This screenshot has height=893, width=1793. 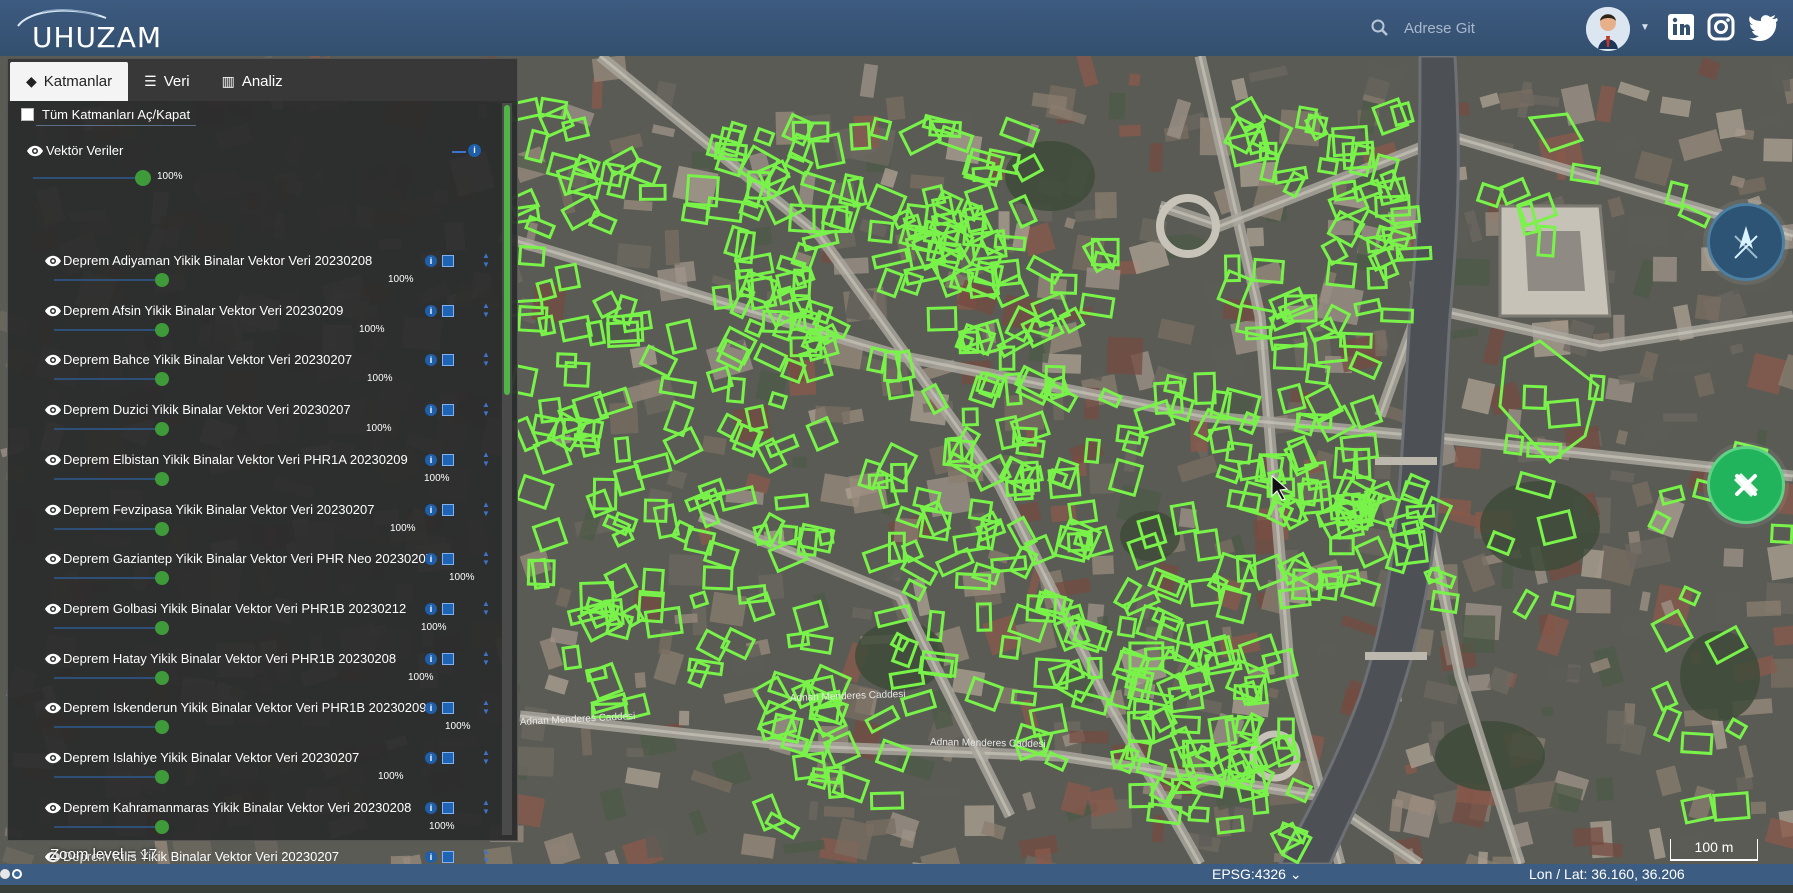 I want to click on draw-tools-button, so click(x=1746, y=485).